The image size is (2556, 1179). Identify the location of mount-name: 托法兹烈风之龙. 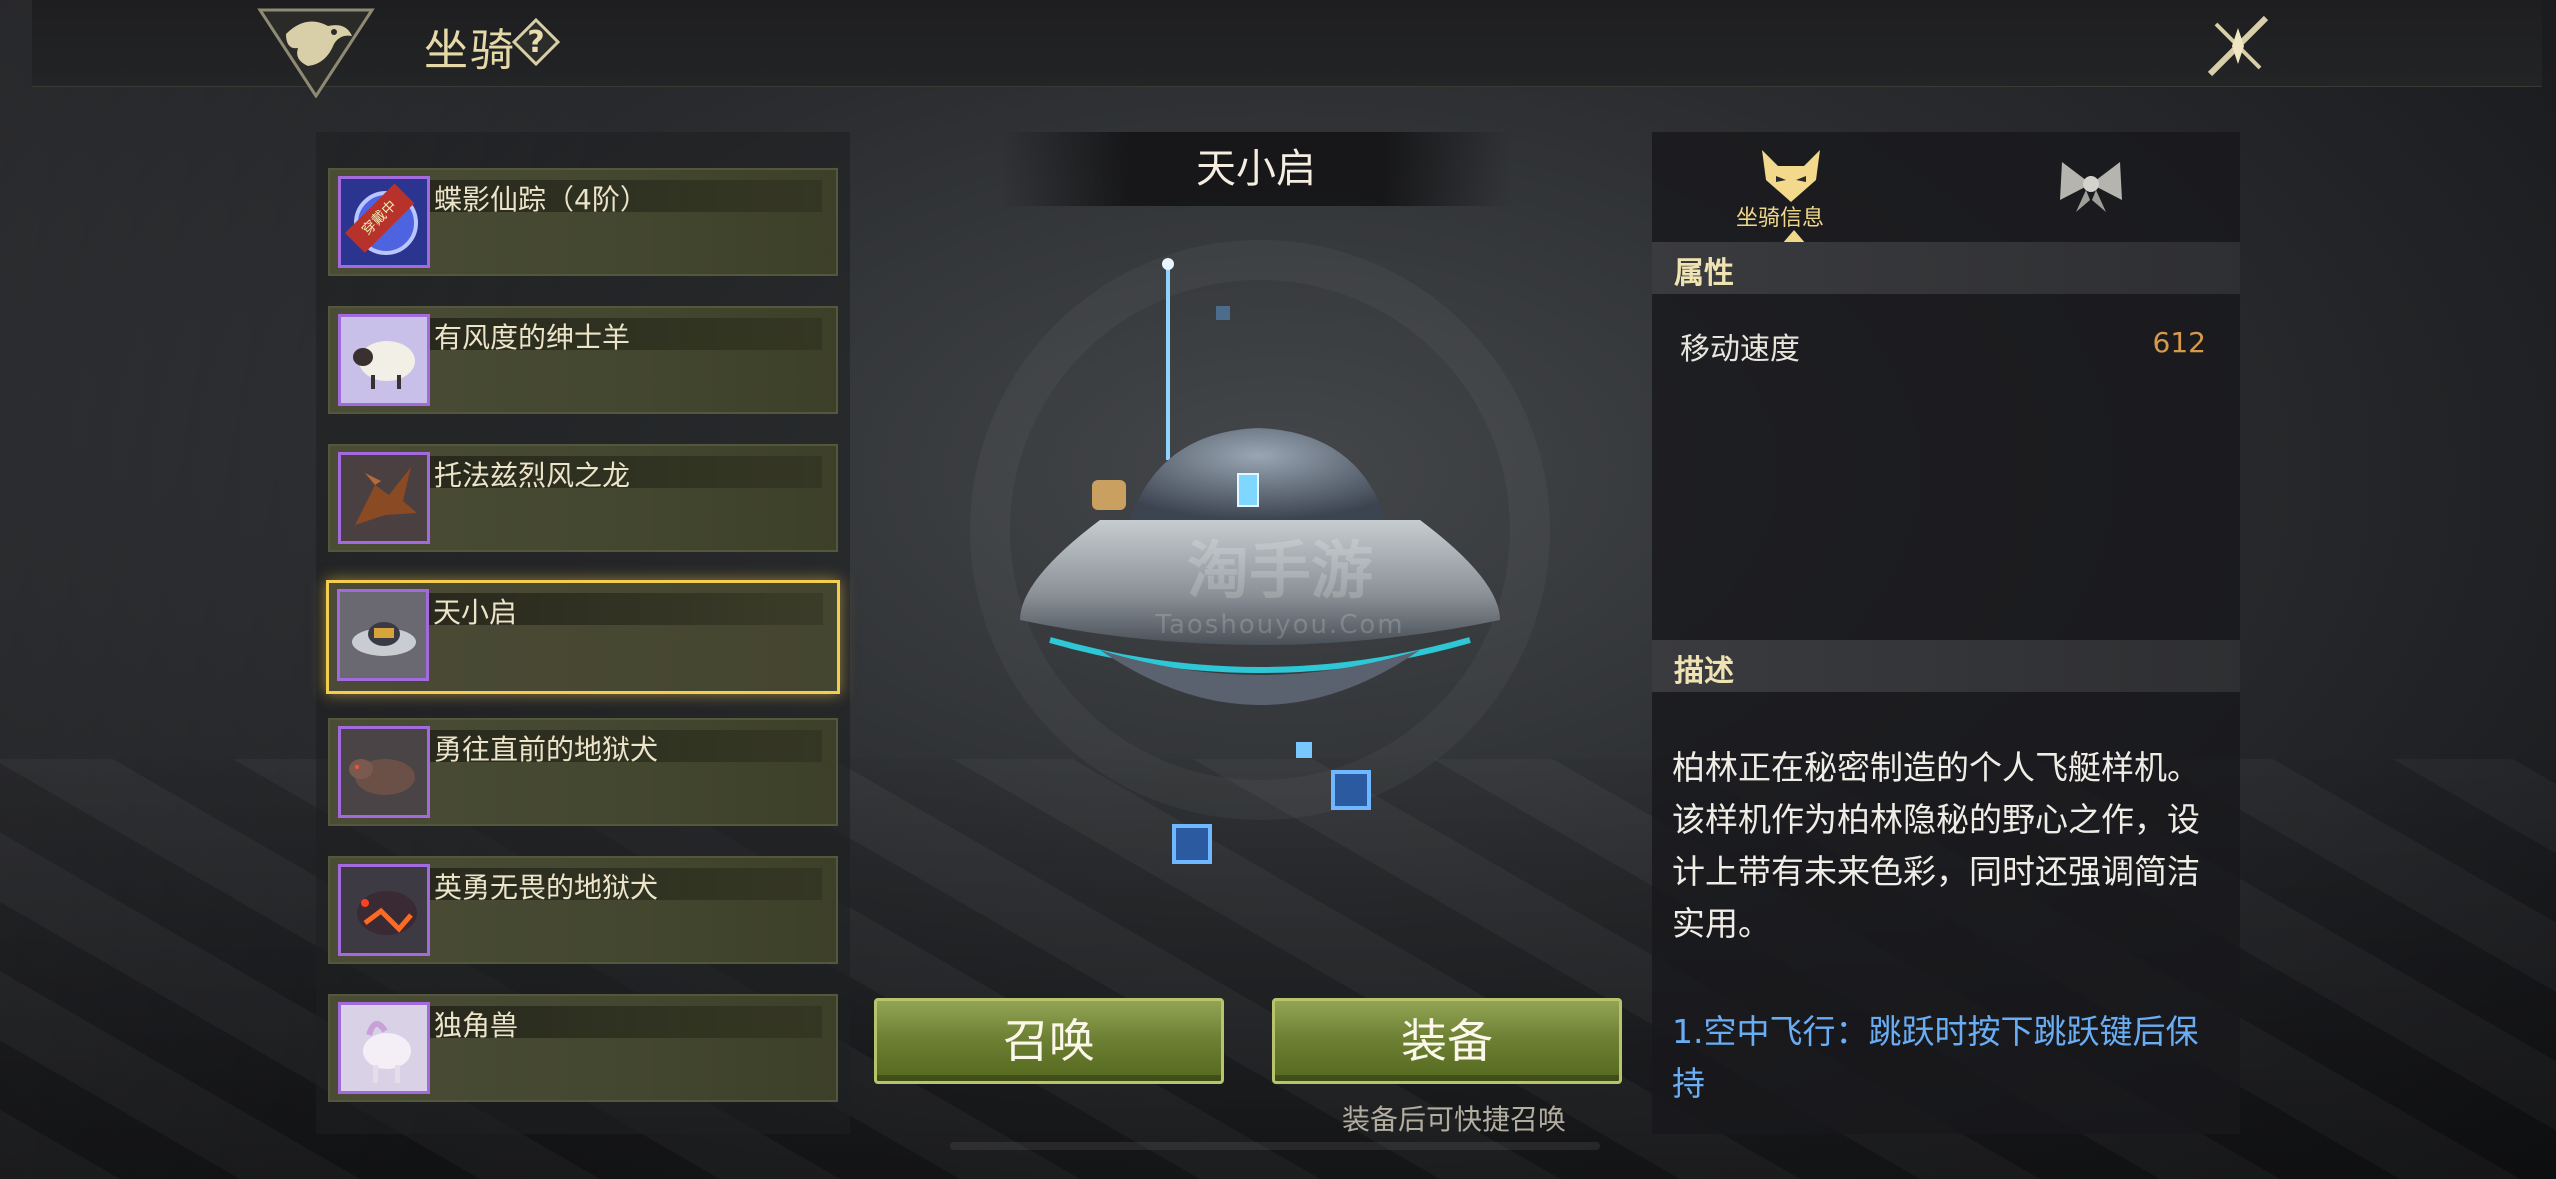
(532, 475).